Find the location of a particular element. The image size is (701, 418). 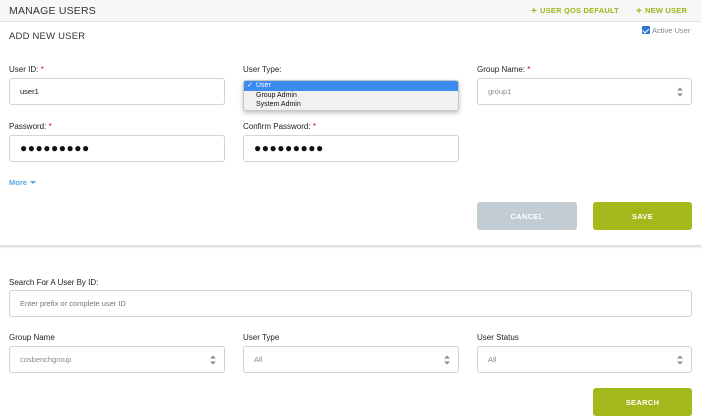

confirm-password-label: Confirm Password: * is located at coordinates (279, 126).